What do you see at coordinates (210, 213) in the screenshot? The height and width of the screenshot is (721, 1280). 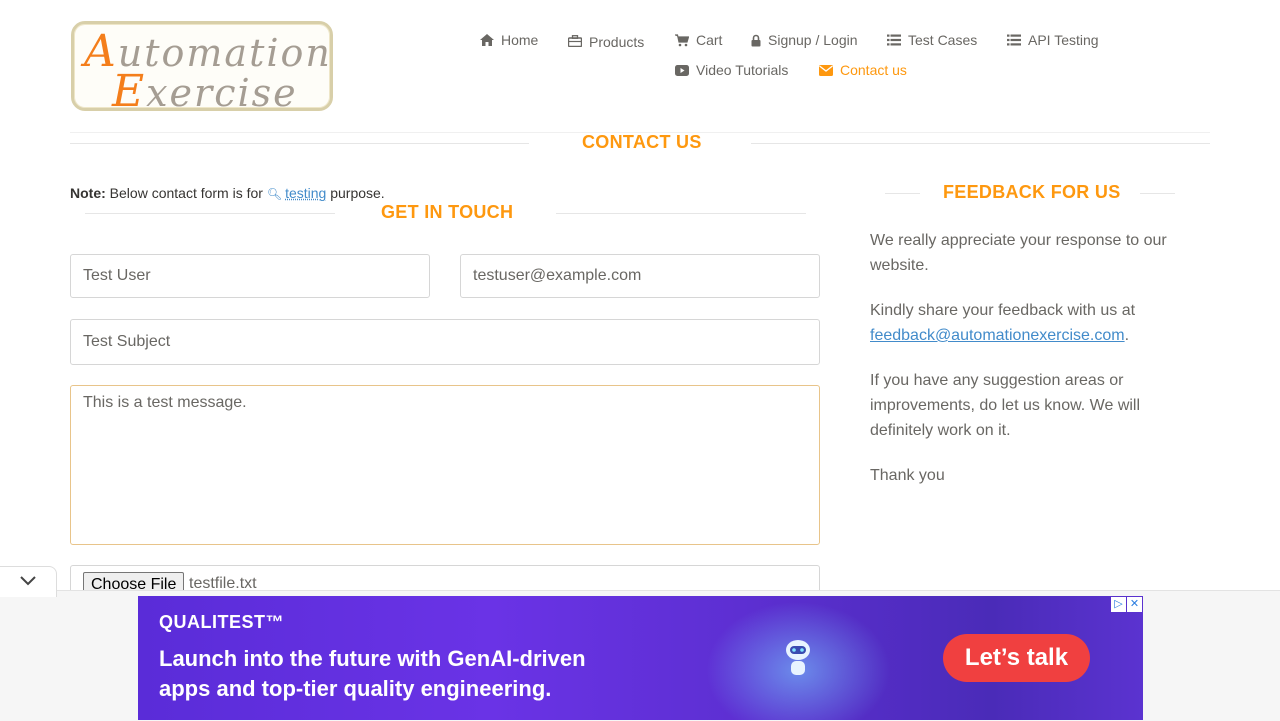 I see `touch-rule-left` at bounding box center [210, 213].